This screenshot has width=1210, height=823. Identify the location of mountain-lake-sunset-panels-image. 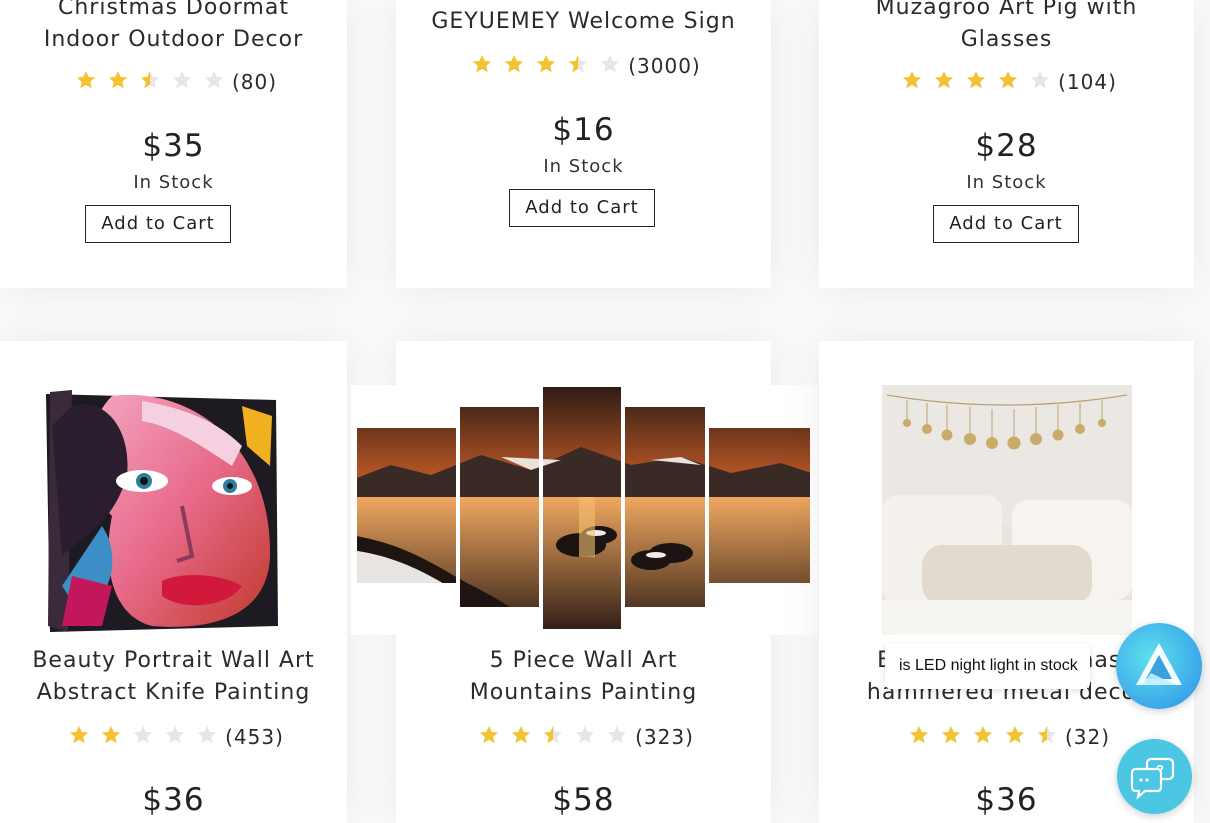
(584, 510).